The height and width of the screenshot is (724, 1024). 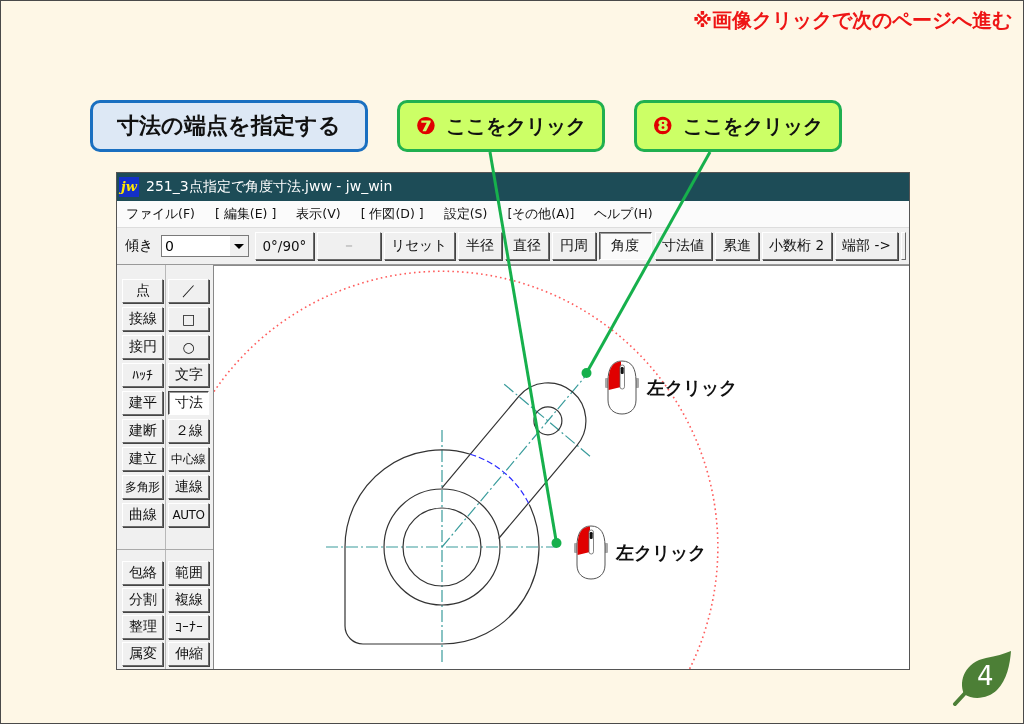 I want to click on tool-button: 接線, so click(x=142, y=319).